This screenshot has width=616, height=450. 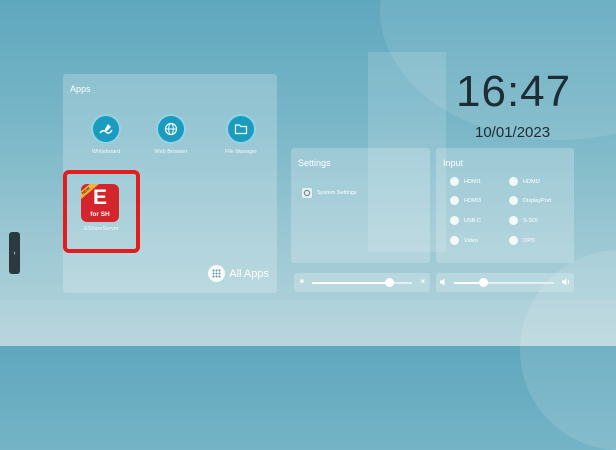 I want to click on app-label: Web Browser, so click(x=171, y=152).